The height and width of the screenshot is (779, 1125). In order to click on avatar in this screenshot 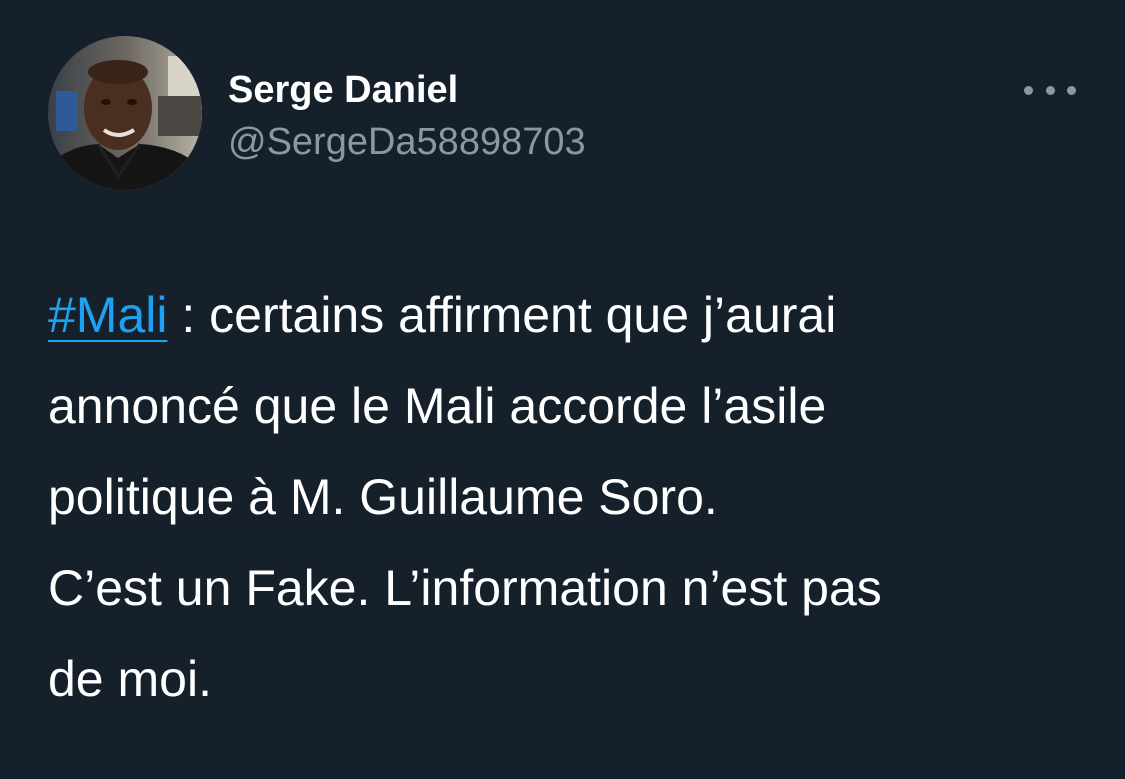, I will do `click(125, 113)`.